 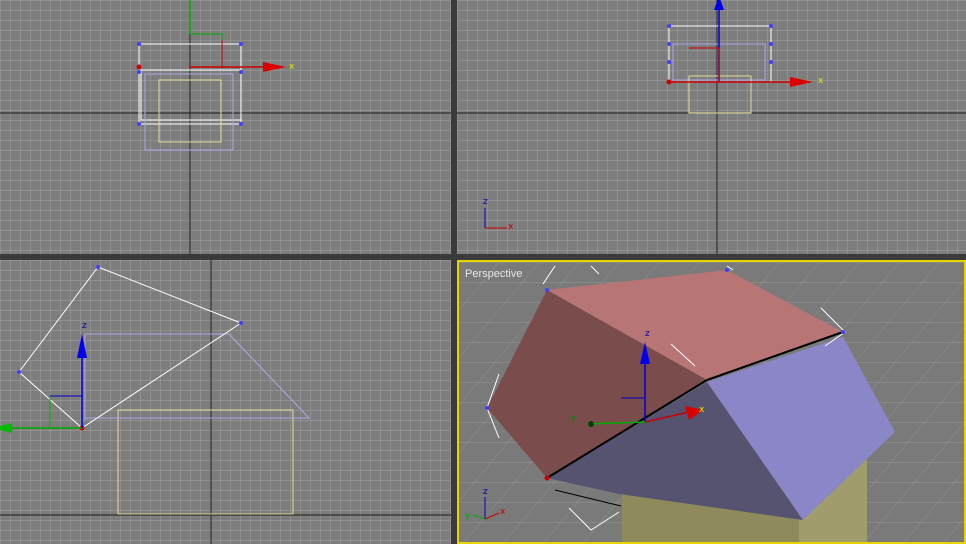 I want to click on perspective-tripod-x-label: x, so click(x=503, y=512).